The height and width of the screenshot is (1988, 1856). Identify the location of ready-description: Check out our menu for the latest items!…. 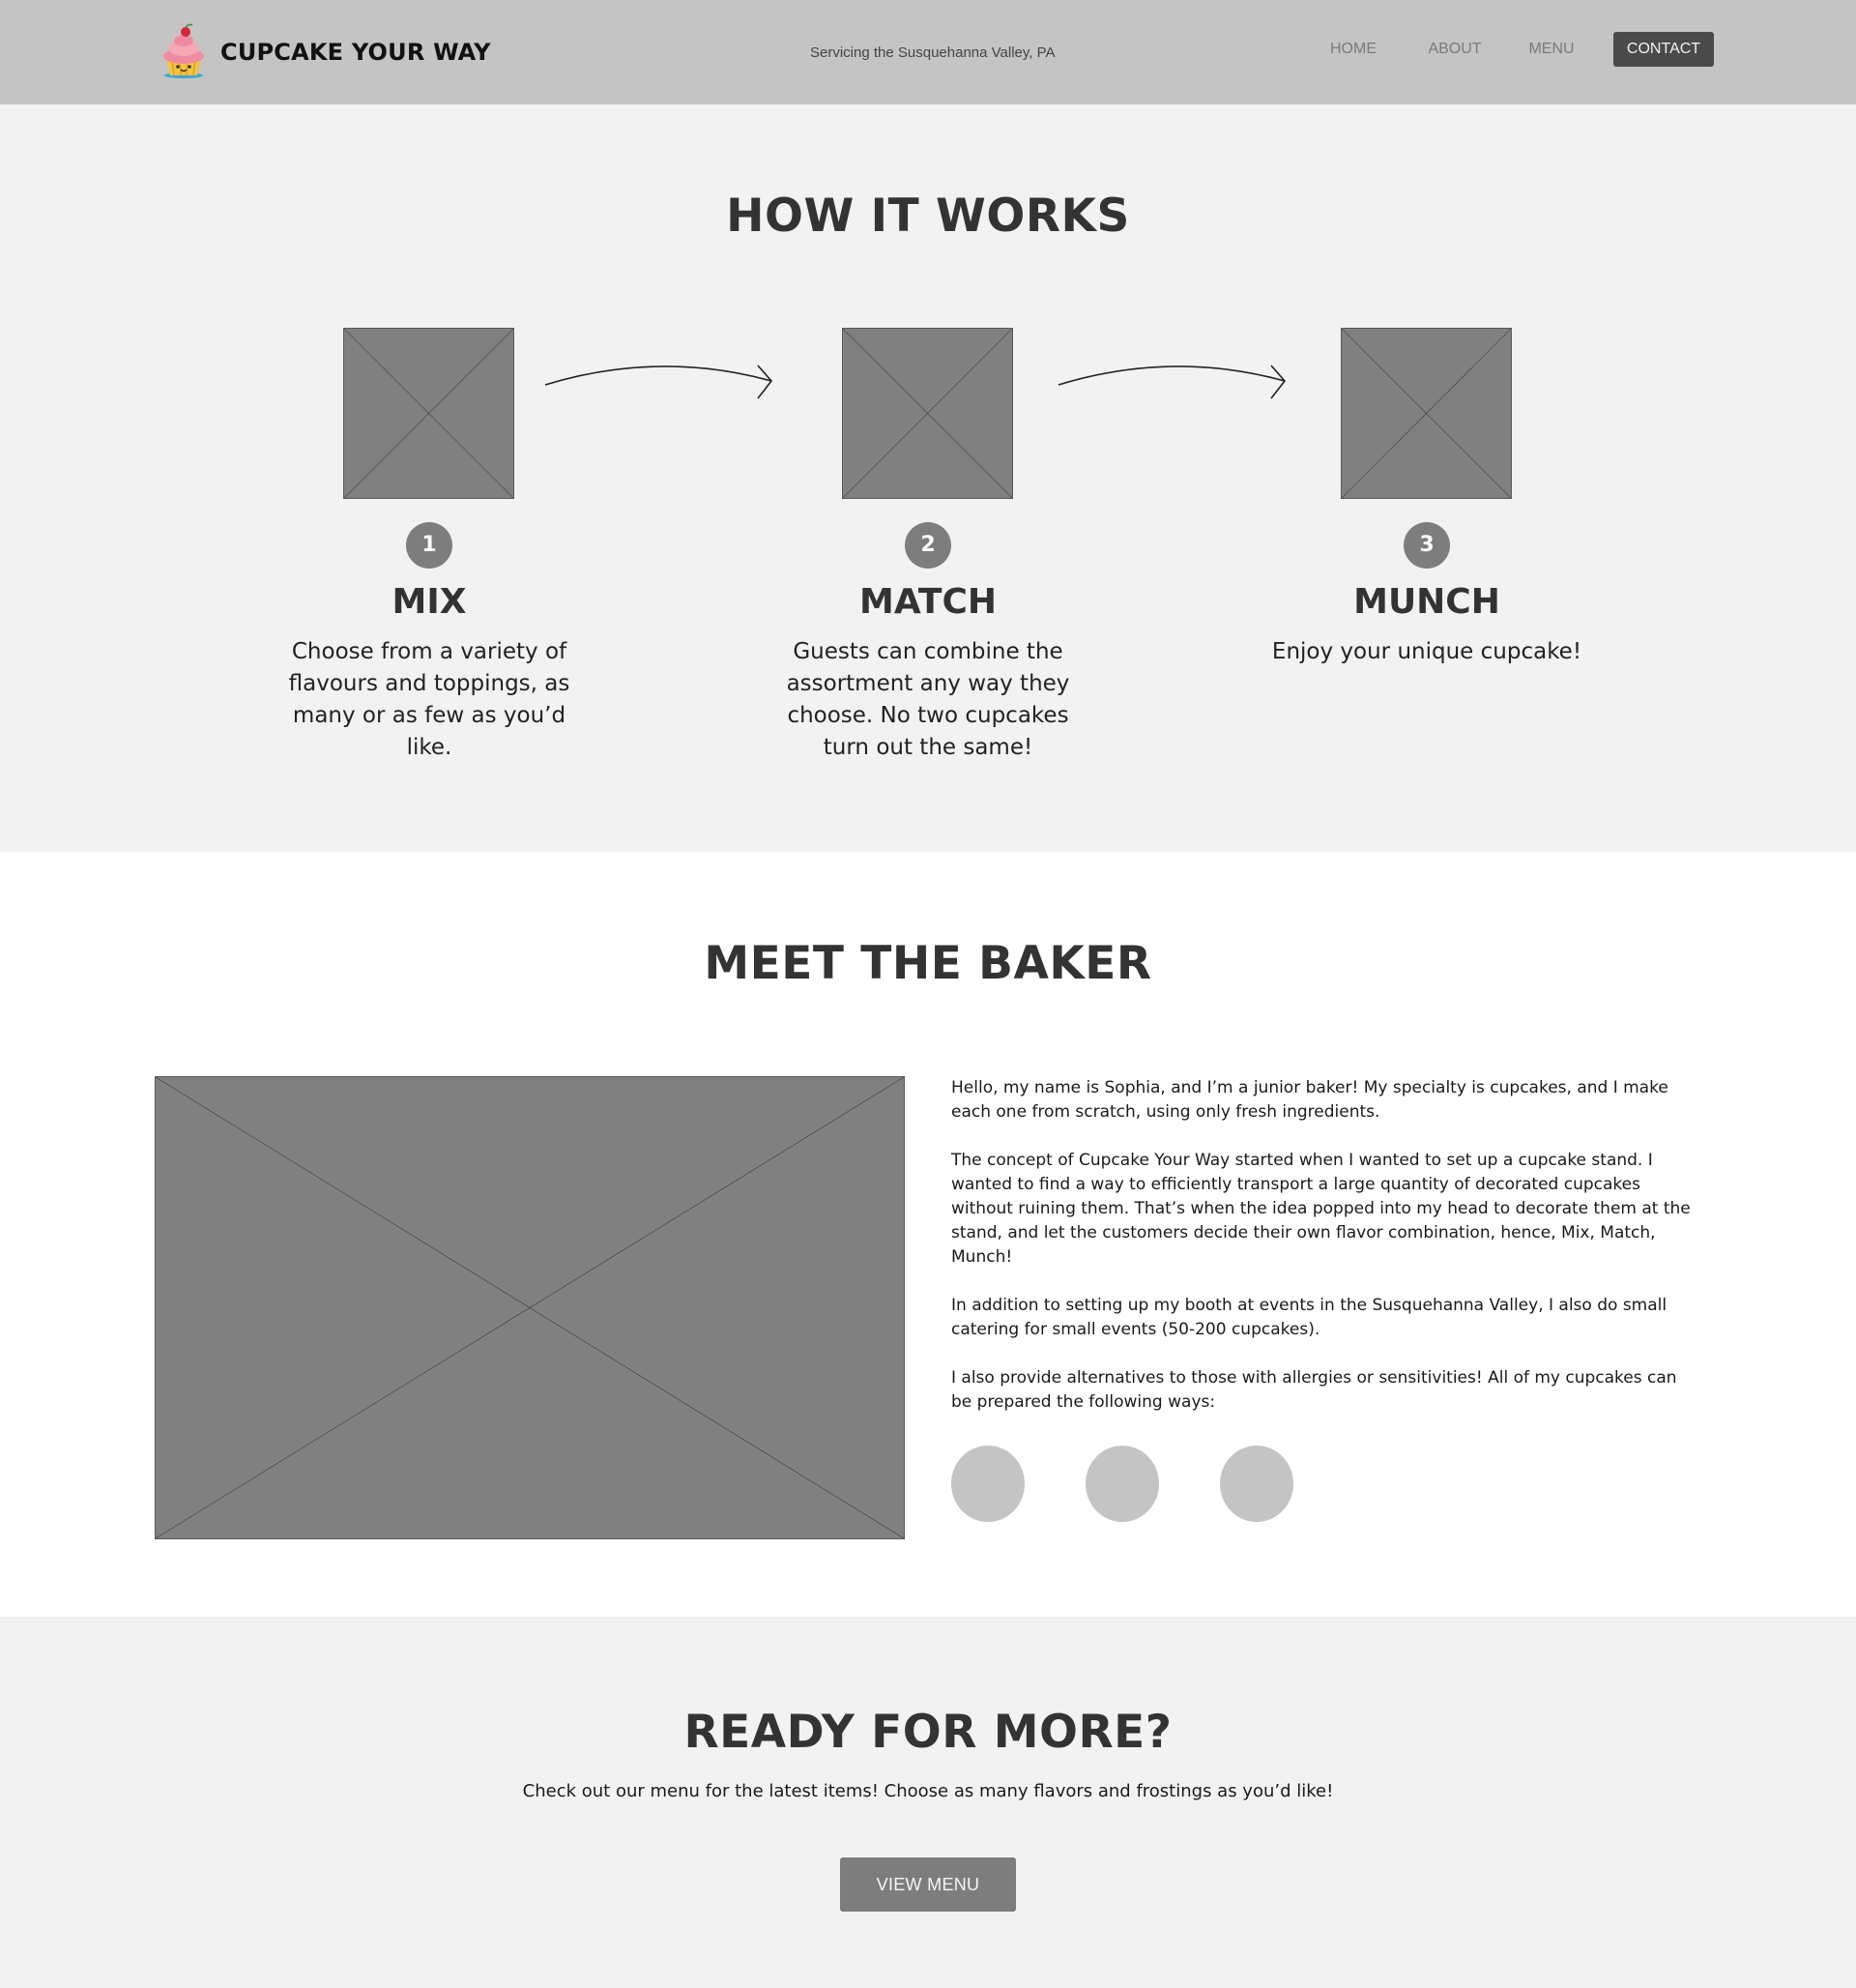
(928, 1791).